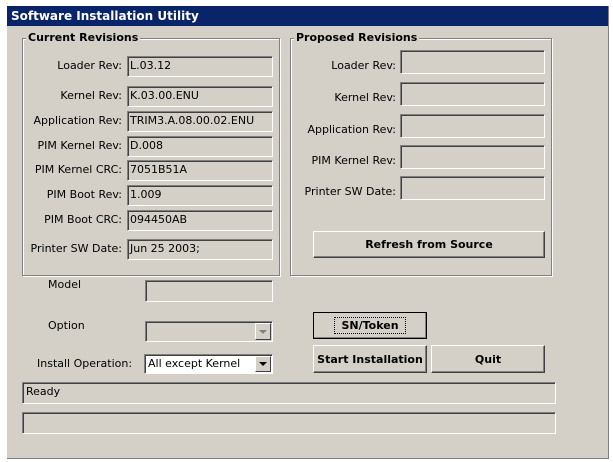 This screenshot has width=613, height=462. I want to click on start-installation-button: Start Installation, so click(370, 359).